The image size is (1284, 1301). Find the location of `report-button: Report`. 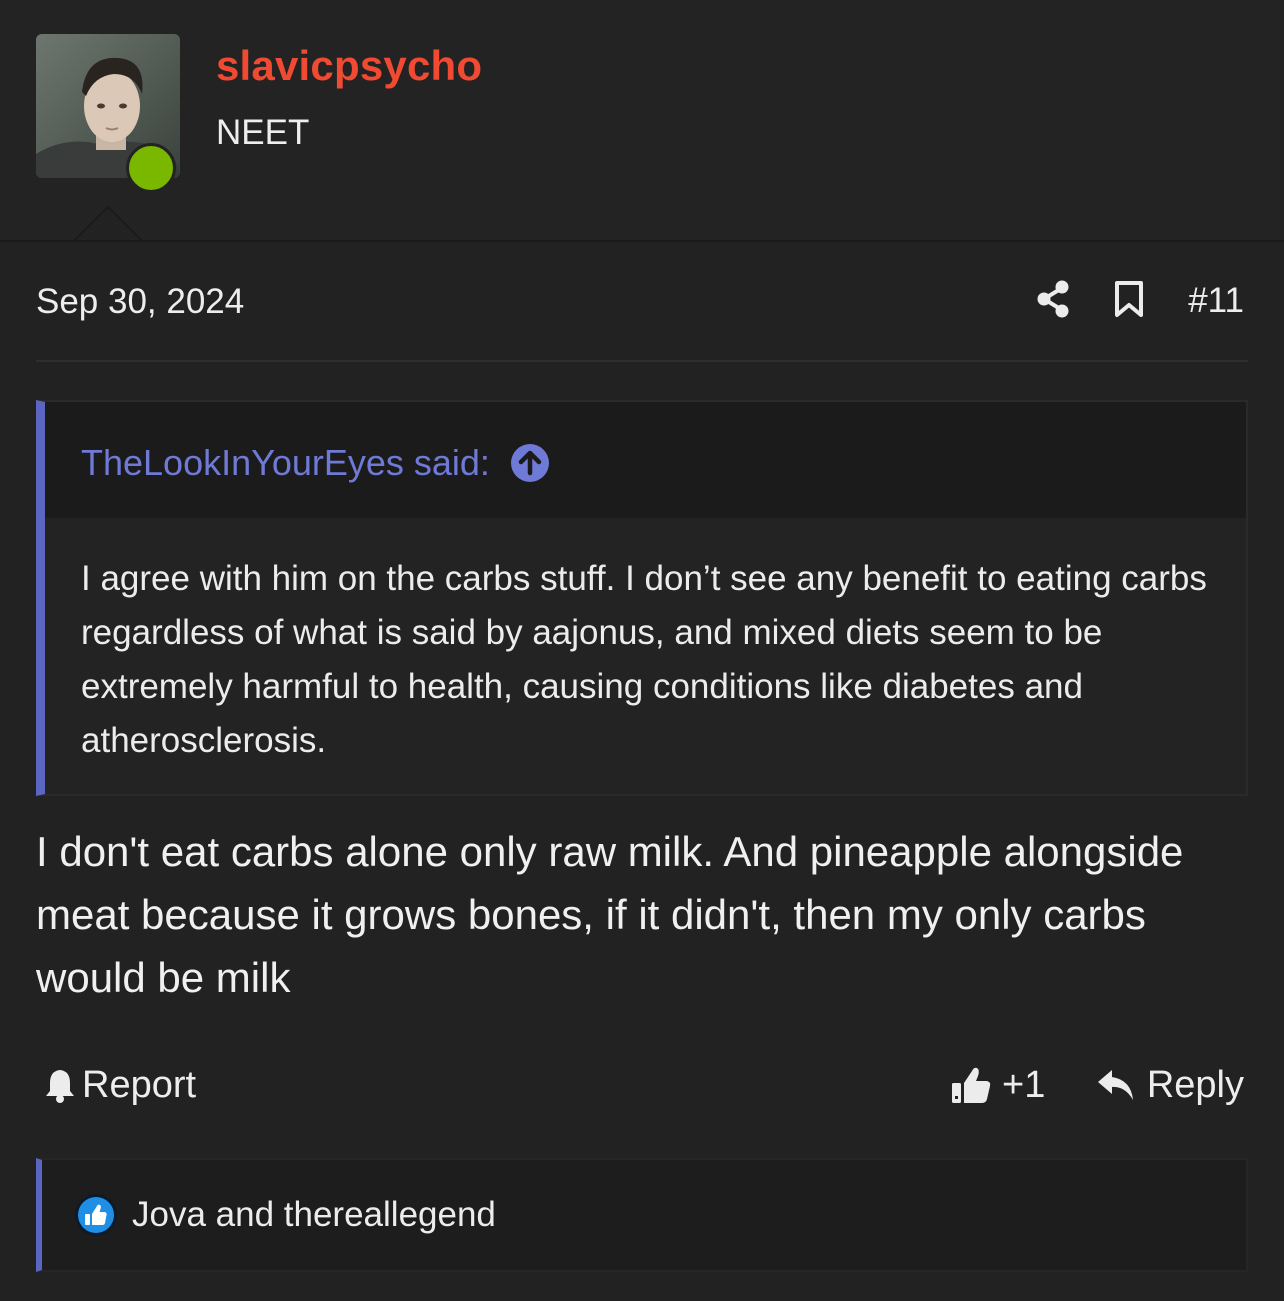

report-button: Report is located at coordinates (120, 1085).